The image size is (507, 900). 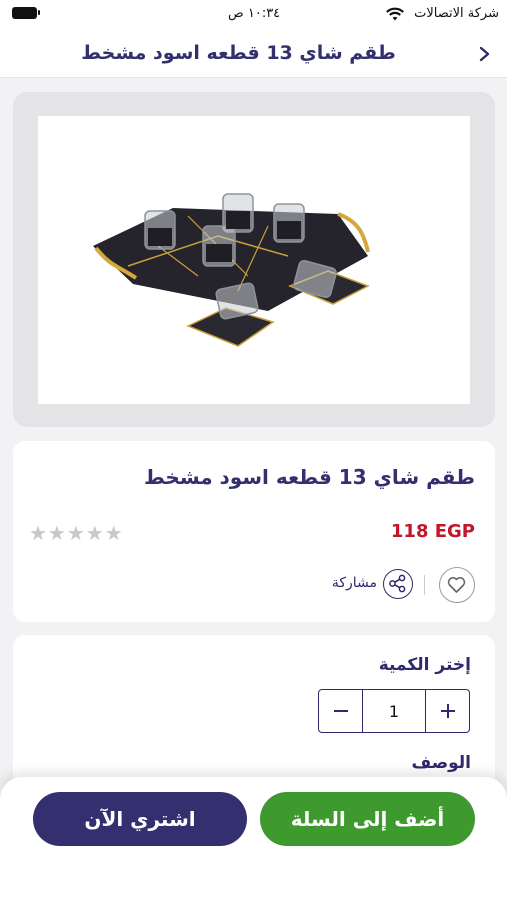 I want to click on increment-button, so click(x=447, y=711).